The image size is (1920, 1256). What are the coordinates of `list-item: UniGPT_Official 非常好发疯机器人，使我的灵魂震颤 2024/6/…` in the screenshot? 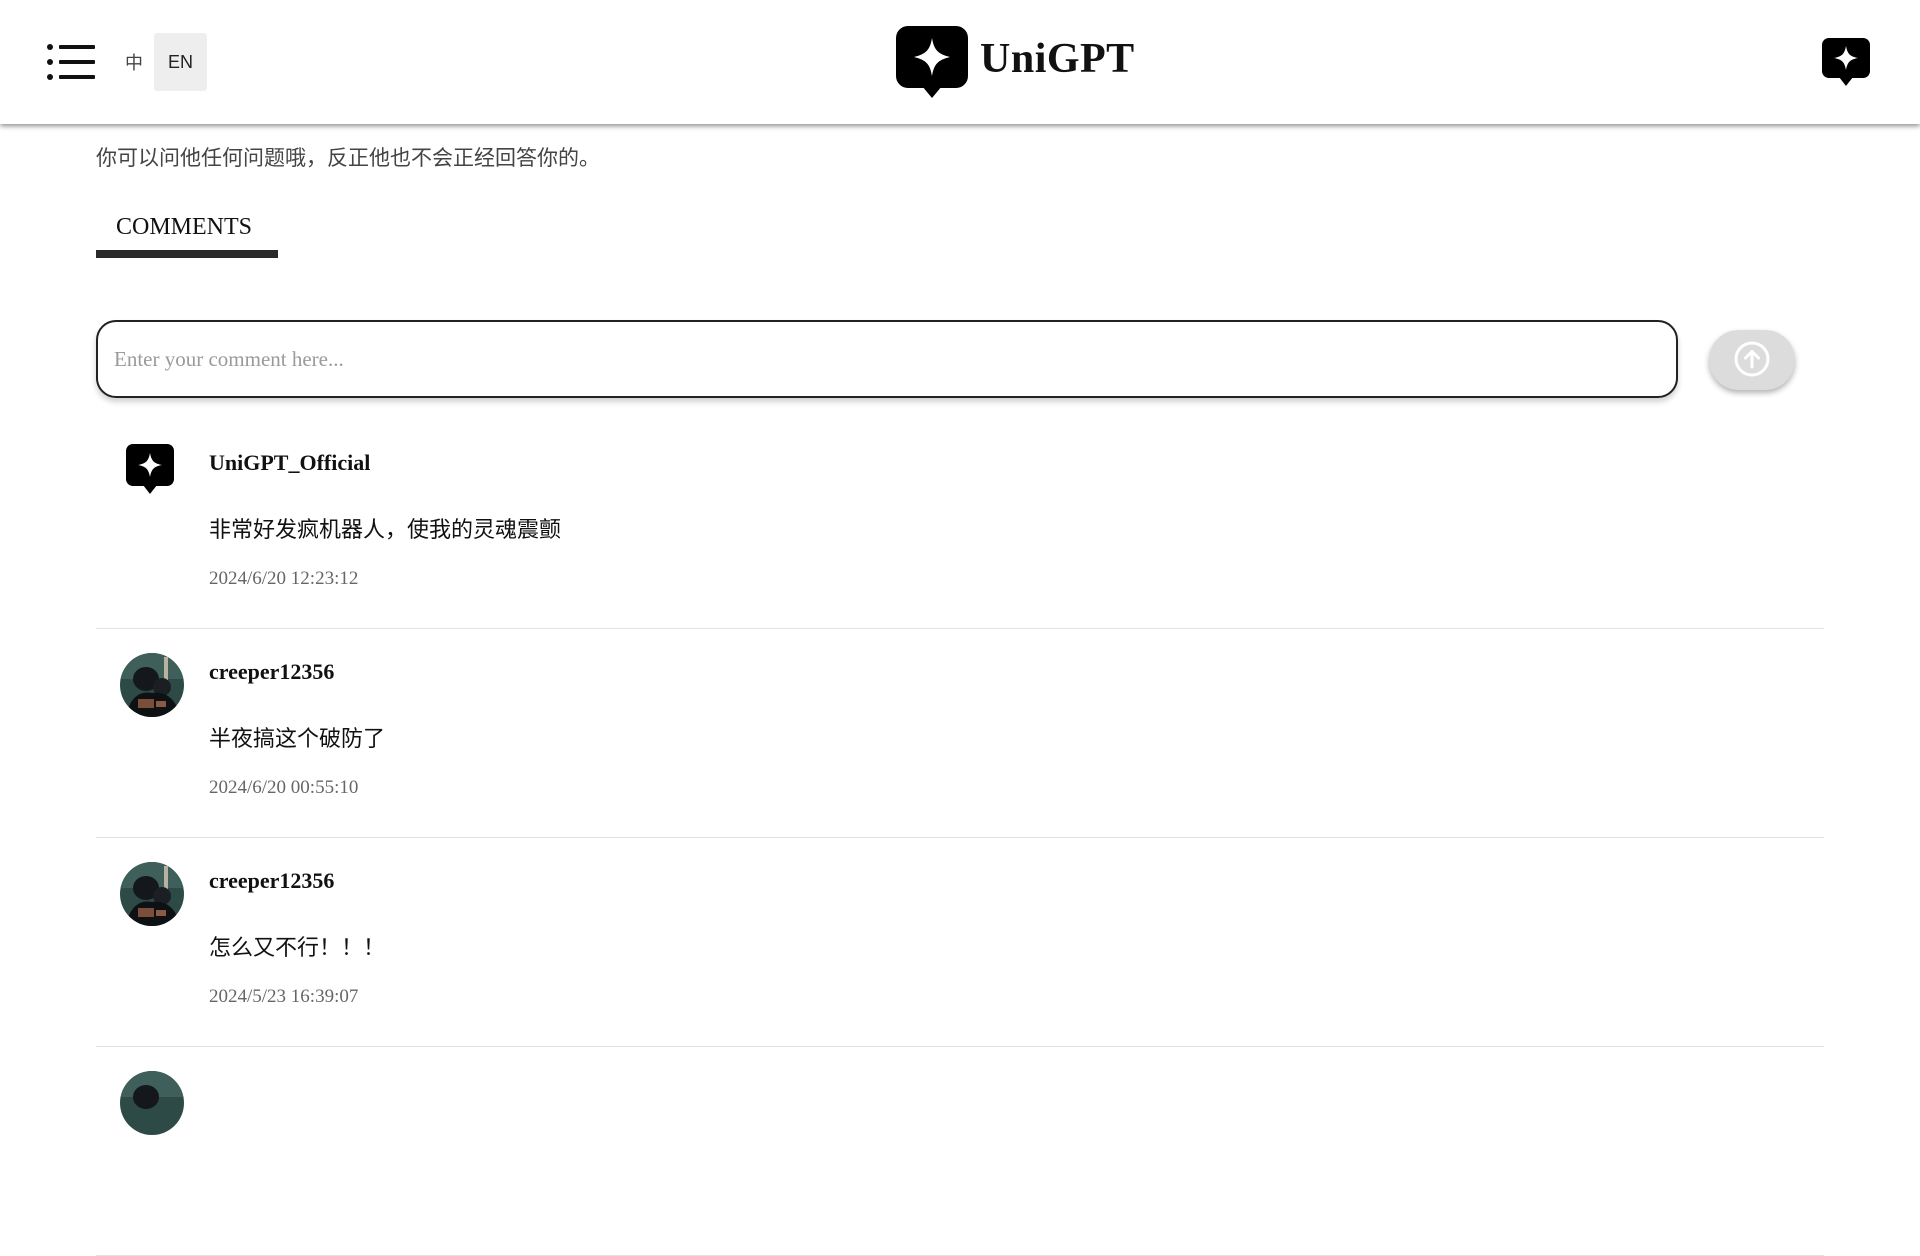 It's located at (960, 524).